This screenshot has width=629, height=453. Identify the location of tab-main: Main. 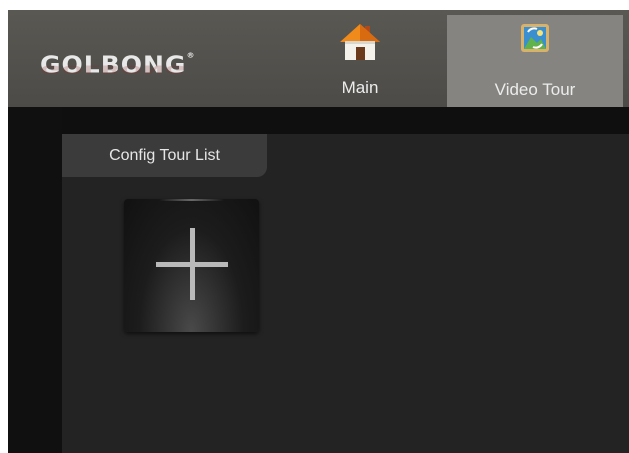
(360, 61).